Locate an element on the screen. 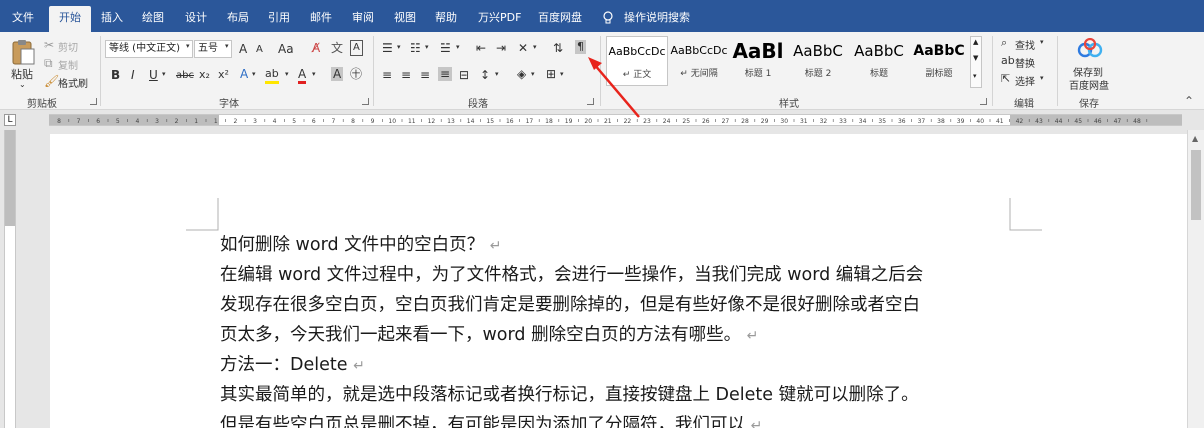 Image resolution: width=1204 pixels, height=428 pixels. format-painter-button: 格式刷 is located at coordinates (73, 82).